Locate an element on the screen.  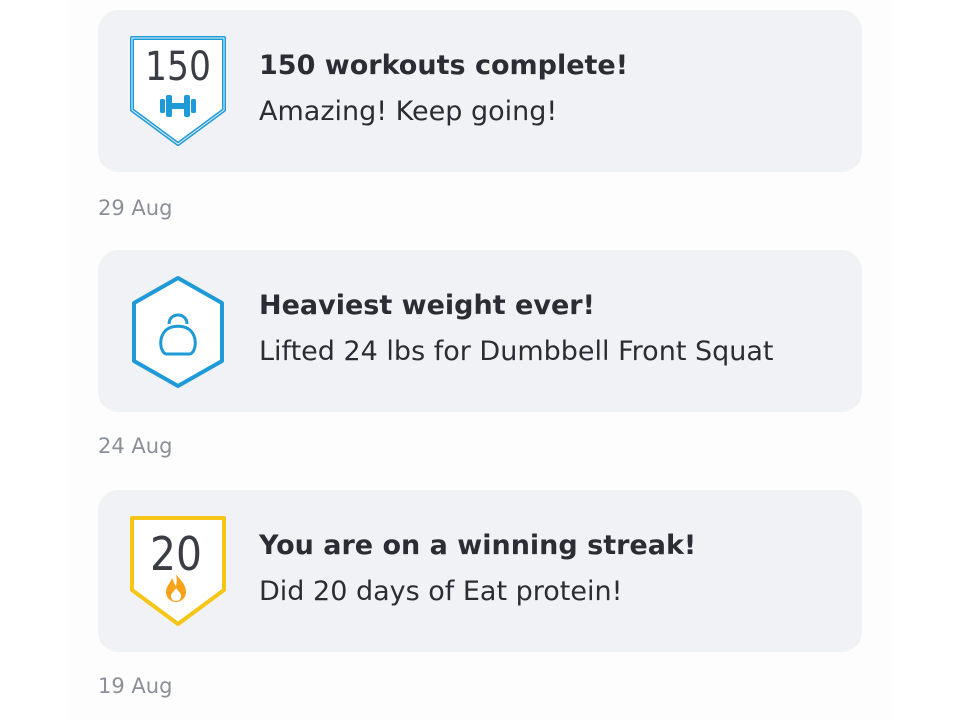
shield-badge-icon: 20 is located at coordinates (178, 571).